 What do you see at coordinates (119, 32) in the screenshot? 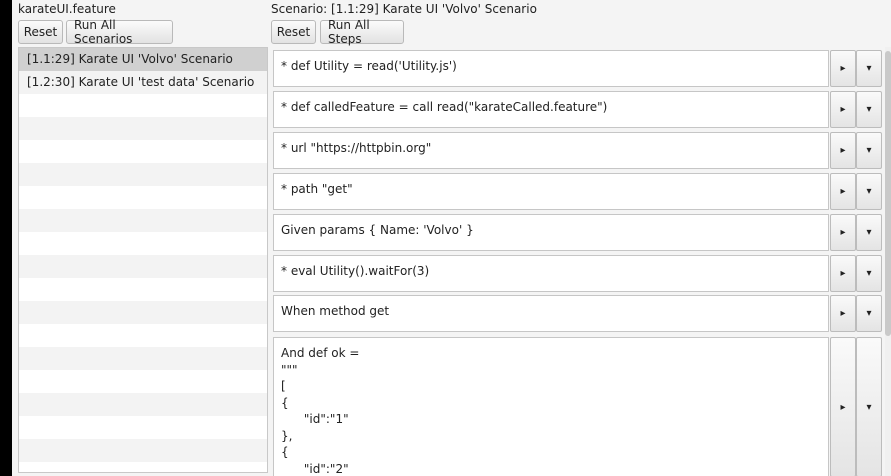
I see `run-all-scenarios-button: Run All Scenarios` at bounding box center [119, 32].